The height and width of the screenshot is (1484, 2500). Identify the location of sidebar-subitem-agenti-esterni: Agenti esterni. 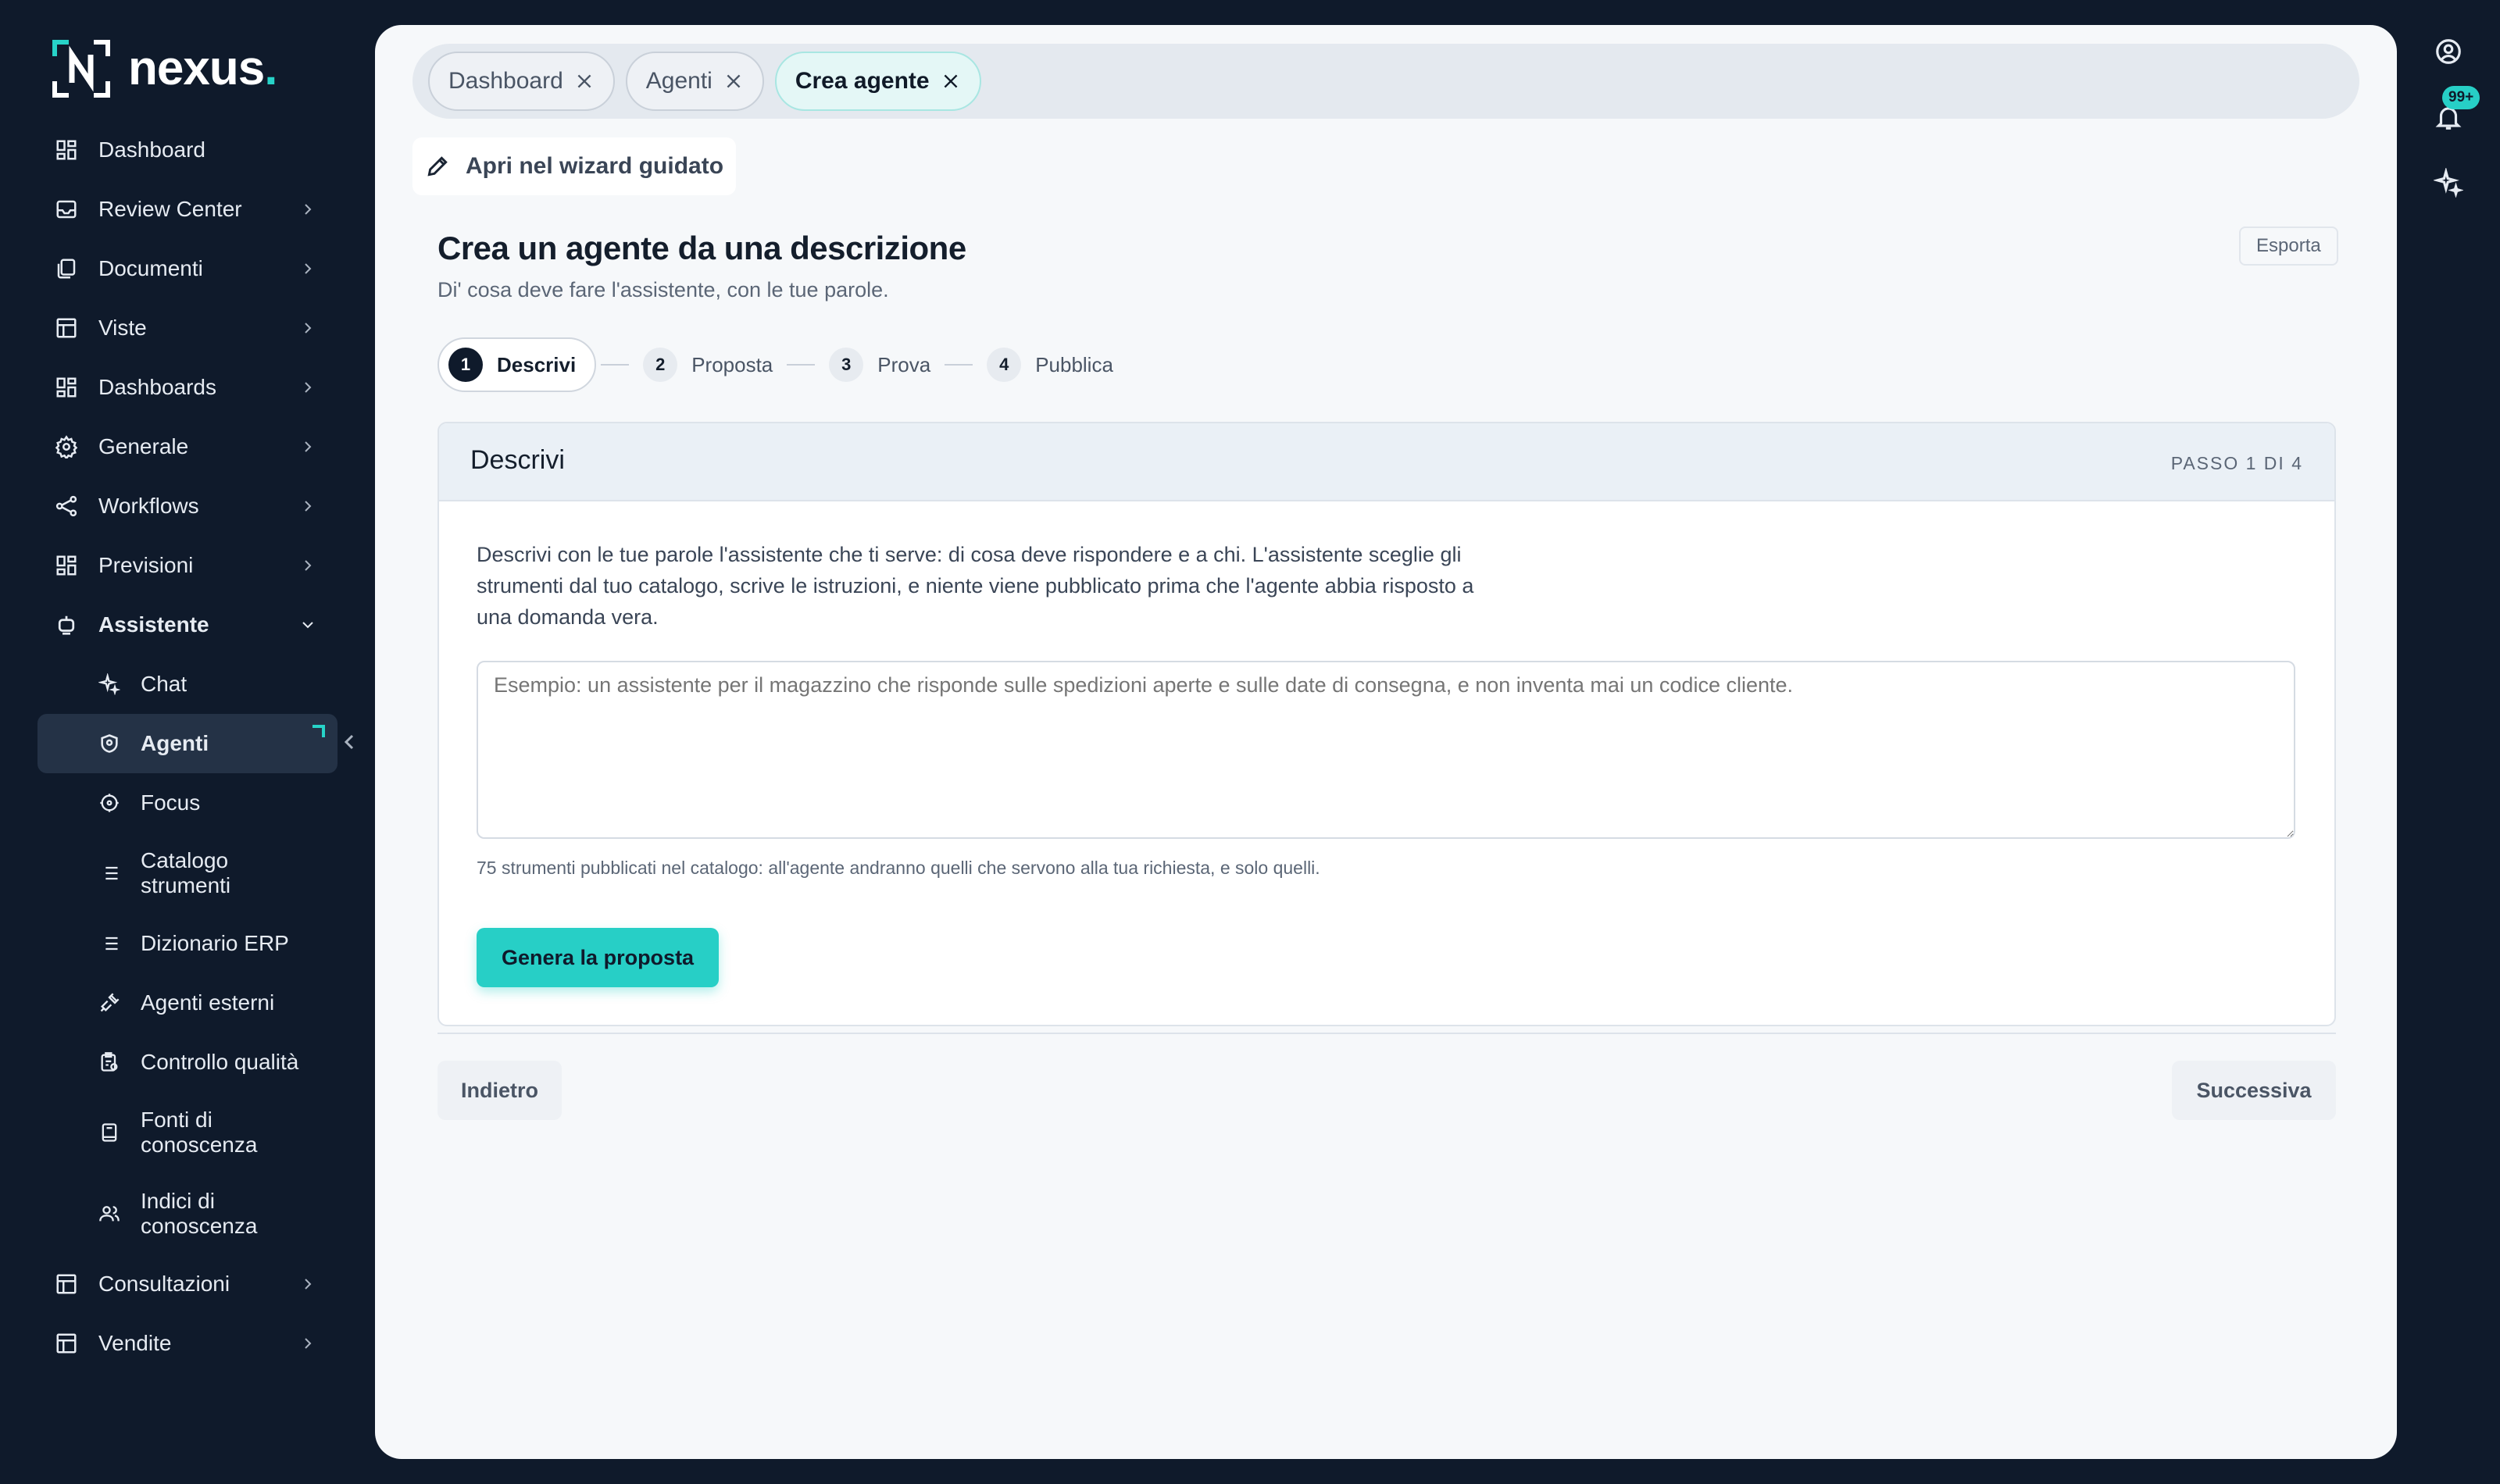
(188, 1003).